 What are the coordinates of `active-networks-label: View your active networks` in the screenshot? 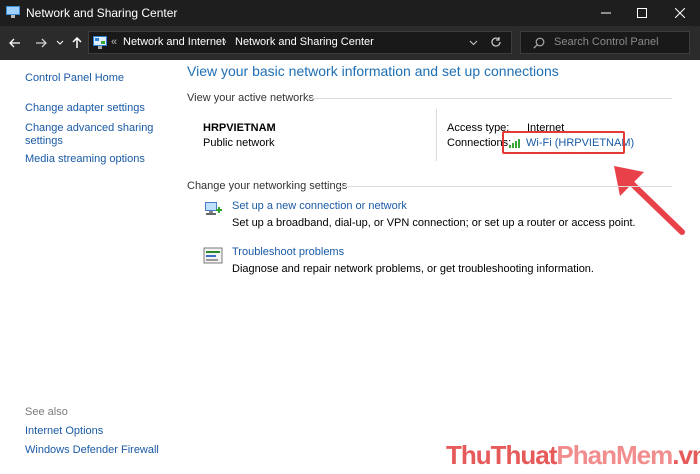 It's located at (250, 98).